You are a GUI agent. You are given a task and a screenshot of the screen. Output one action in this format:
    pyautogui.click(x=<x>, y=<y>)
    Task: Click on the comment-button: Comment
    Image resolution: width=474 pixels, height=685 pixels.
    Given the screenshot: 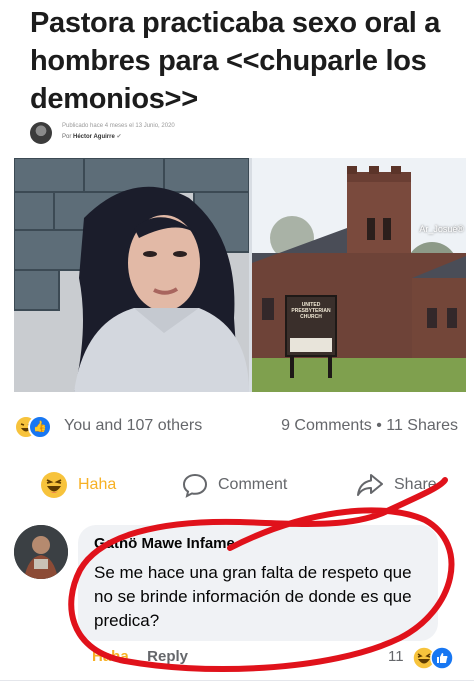 What is the action you would take?
    pyautogui.click(x=234, y=485)
    